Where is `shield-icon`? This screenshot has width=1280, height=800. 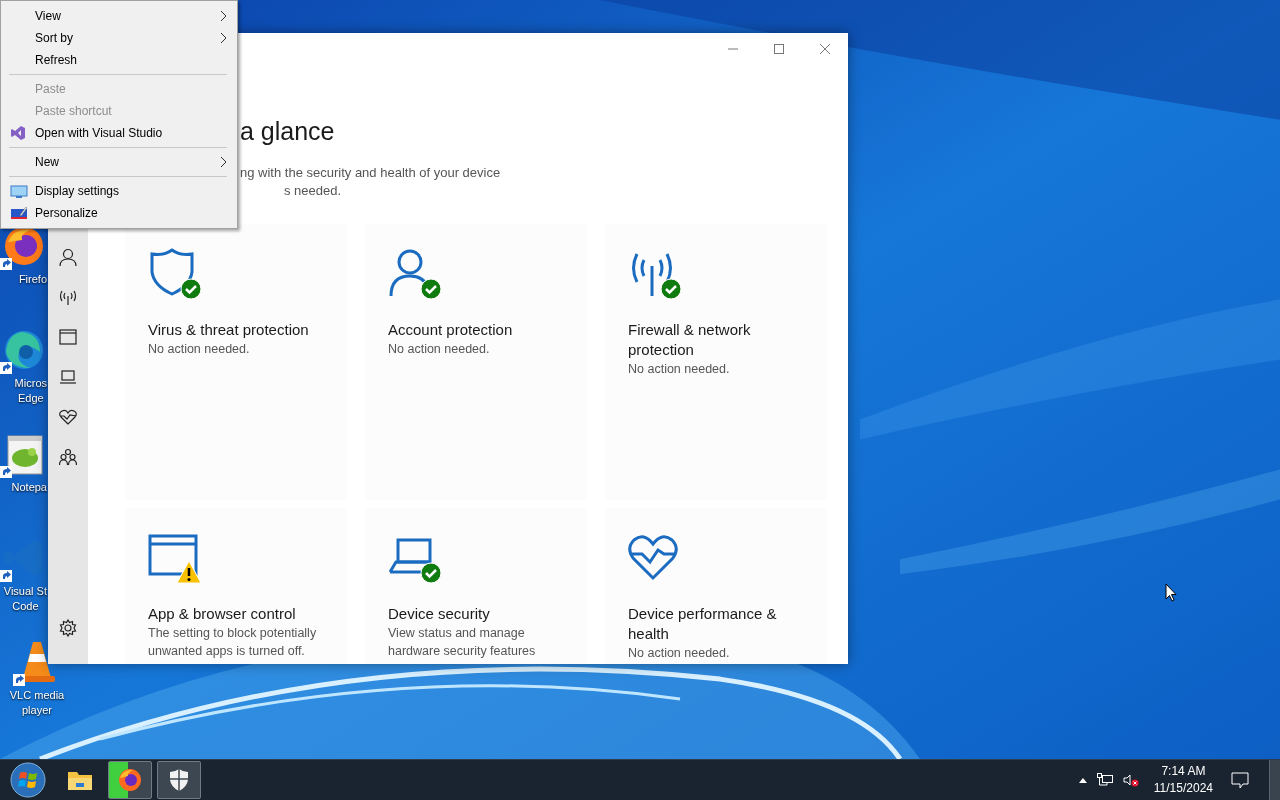
shield-icon is located at coordinates (179, 780).